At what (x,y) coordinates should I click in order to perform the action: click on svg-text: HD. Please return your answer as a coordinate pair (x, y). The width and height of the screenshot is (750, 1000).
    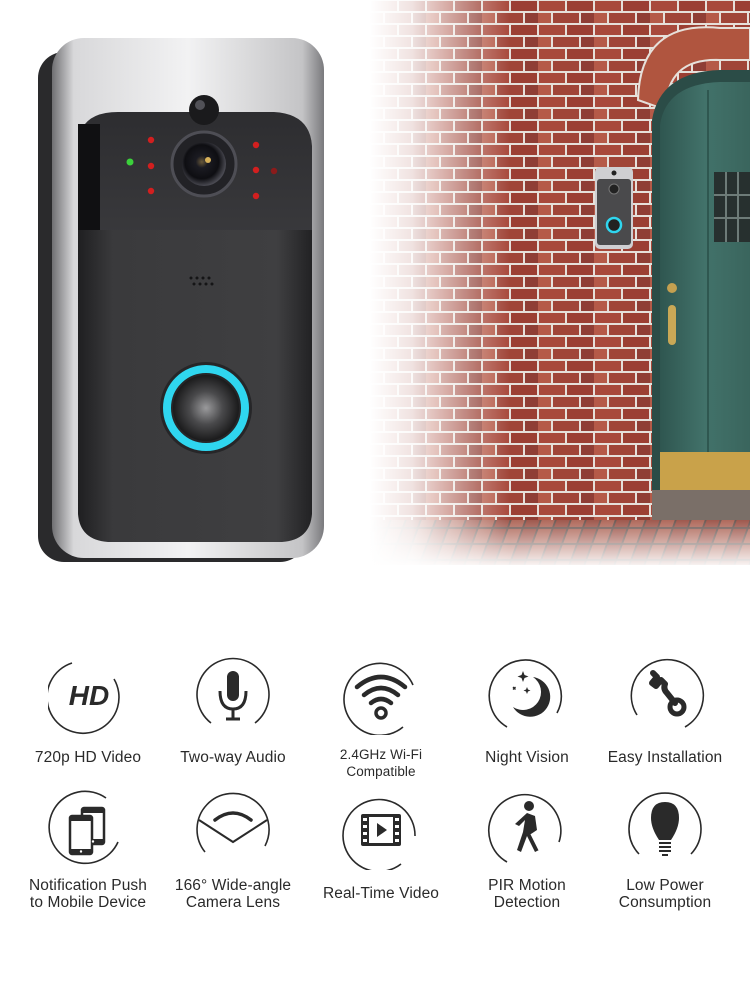
    Looking at the image, I should click on (89, 695).